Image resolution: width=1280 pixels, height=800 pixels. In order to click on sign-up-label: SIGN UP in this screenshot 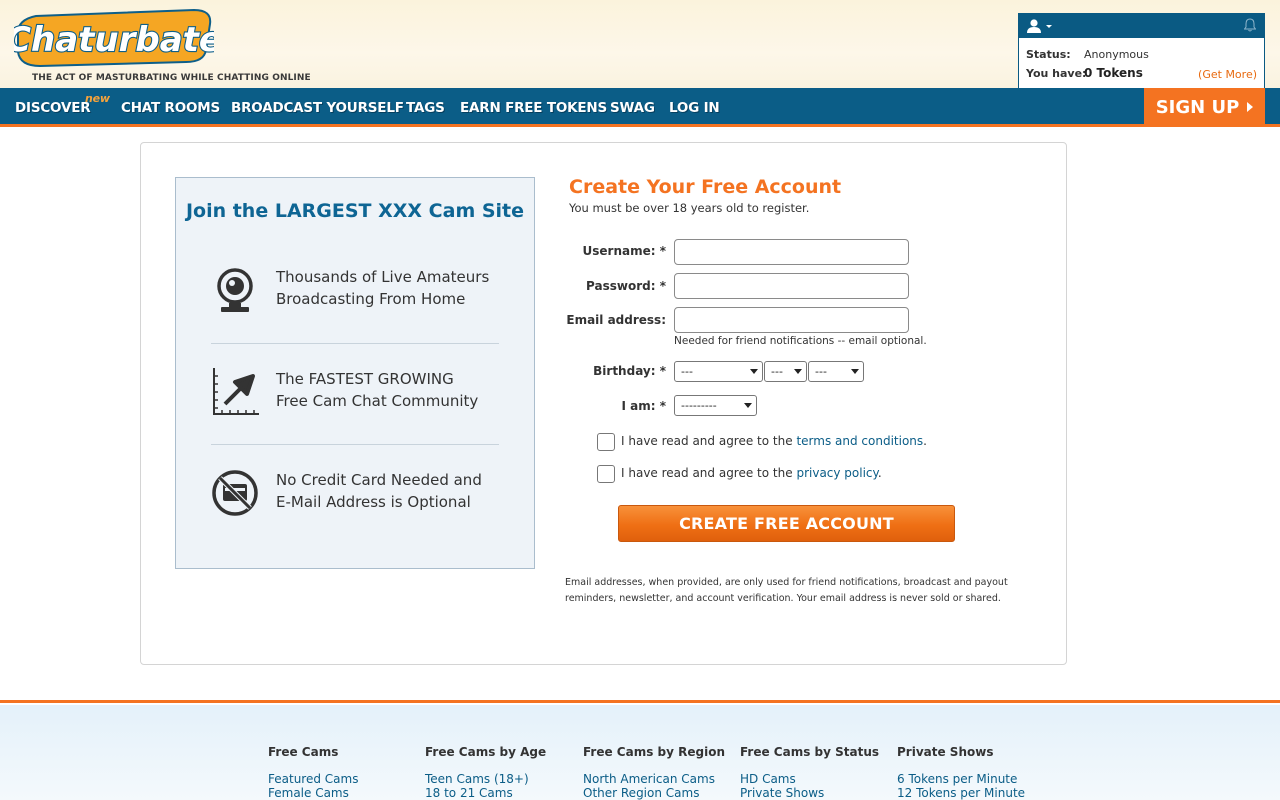, I will do `click(1197, 107)`.